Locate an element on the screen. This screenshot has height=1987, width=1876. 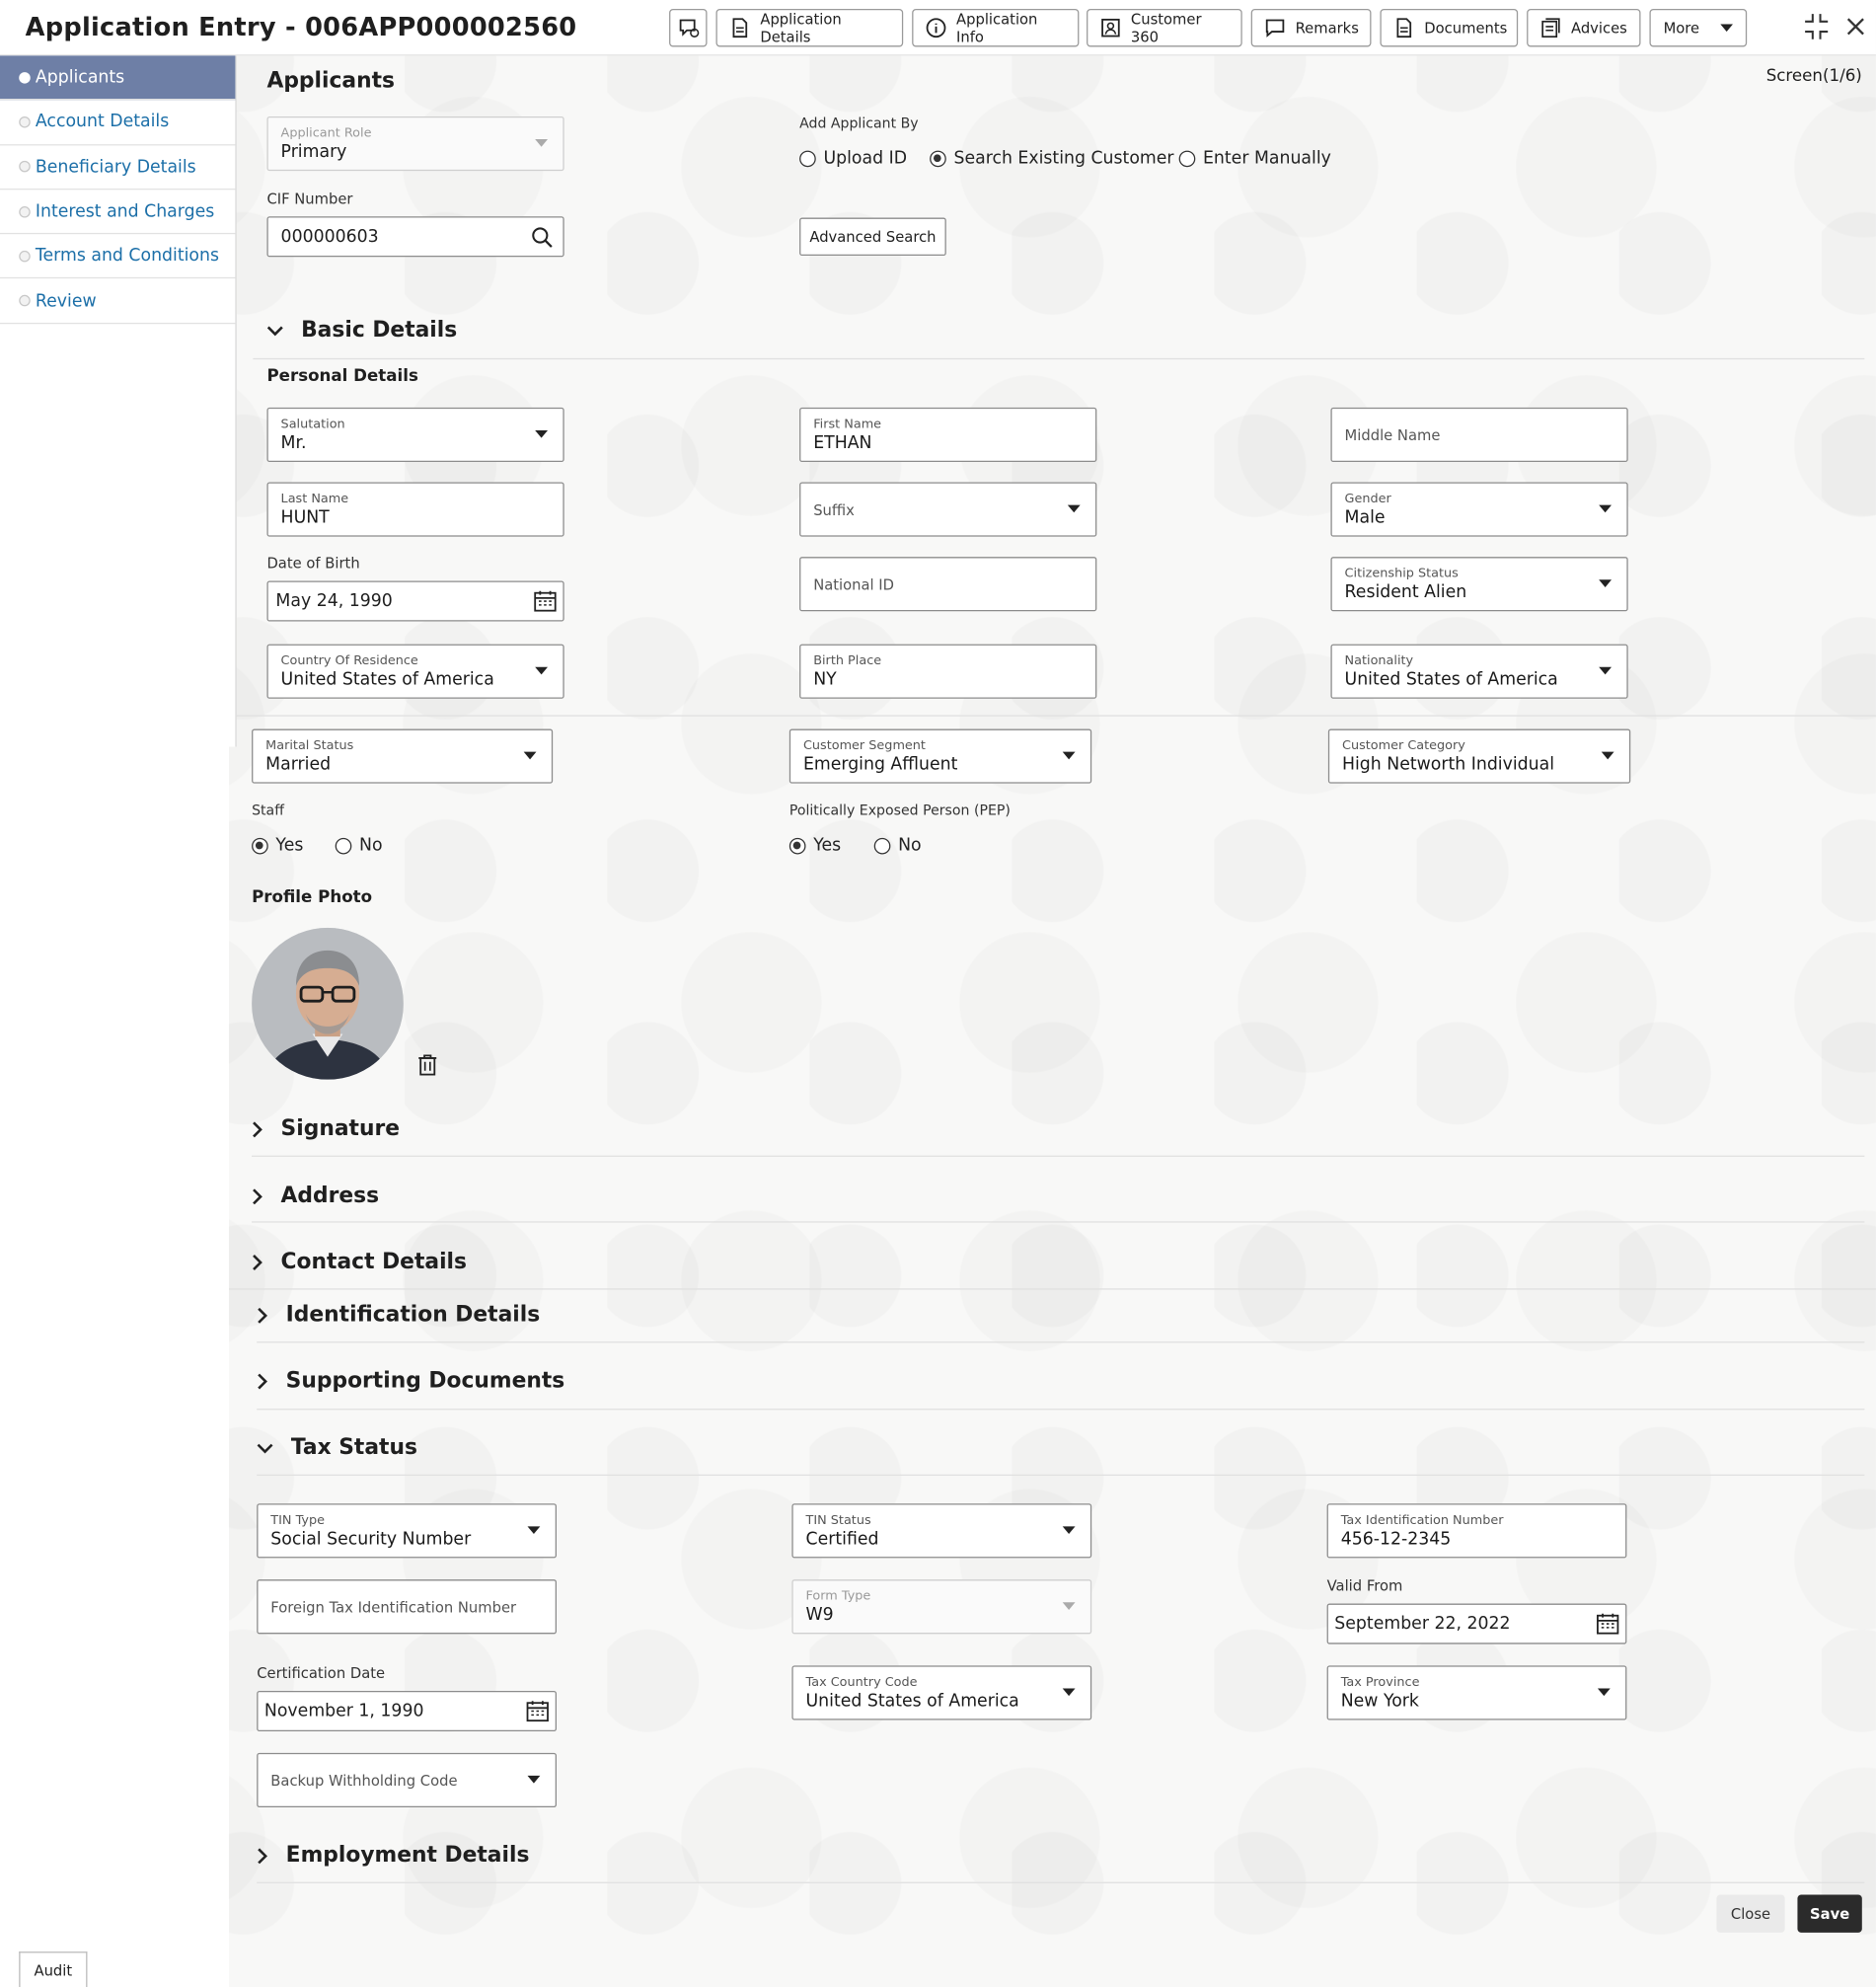
audit-tab: Audit is located at coordinates (53, 1969).